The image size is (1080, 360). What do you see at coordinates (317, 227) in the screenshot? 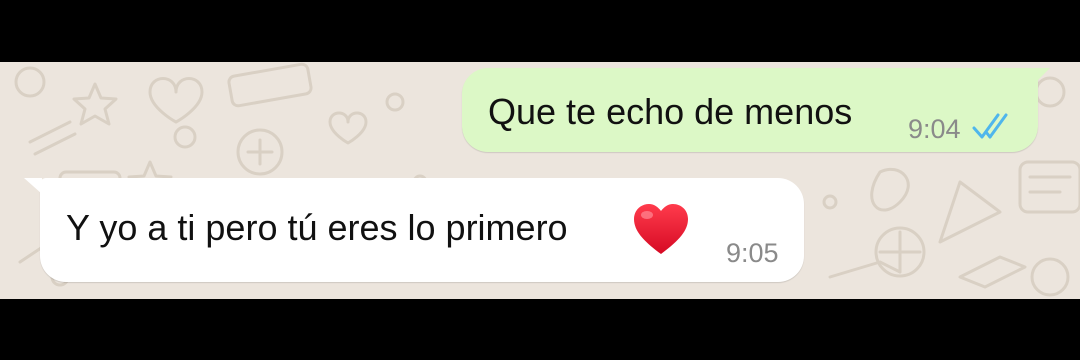
I see `message-text: Y yo a ti pero tú eres lo primero` at bounding box center [317, 227].